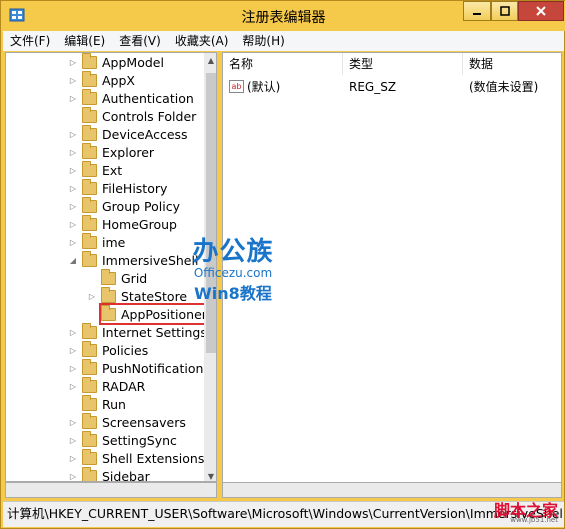  I want to click on tree-item-label: AppX, so click(118, 80).